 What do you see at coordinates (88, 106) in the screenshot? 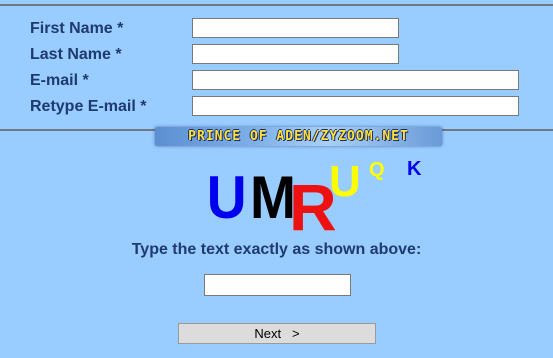
I see `retype-email-label: Retype E-mail *` at bounding box center [88, 106].